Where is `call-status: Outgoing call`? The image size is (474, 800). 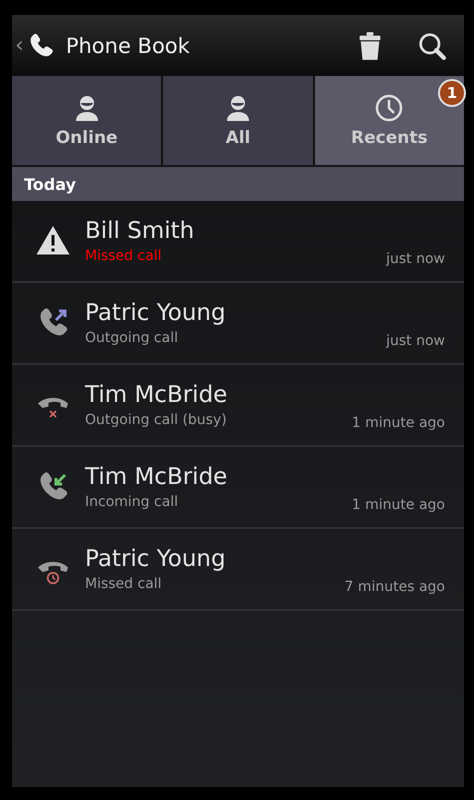
call-status: Outgoing call is located at coordinates (132, 338).